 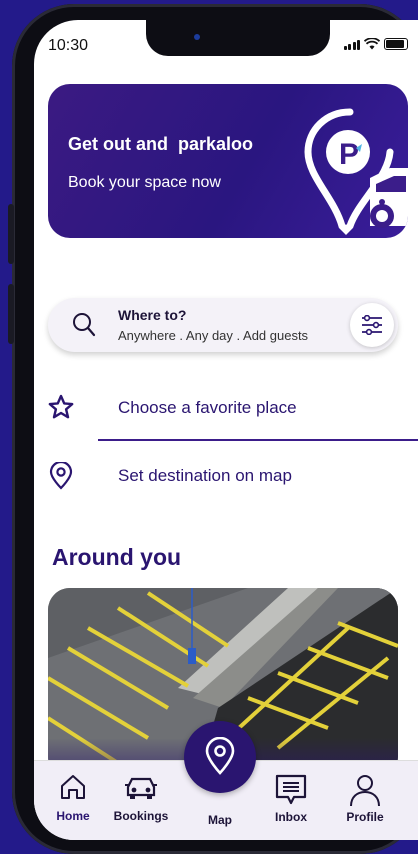 I want to click on nav-bookings: Bookings, so click(x=141, y=798).